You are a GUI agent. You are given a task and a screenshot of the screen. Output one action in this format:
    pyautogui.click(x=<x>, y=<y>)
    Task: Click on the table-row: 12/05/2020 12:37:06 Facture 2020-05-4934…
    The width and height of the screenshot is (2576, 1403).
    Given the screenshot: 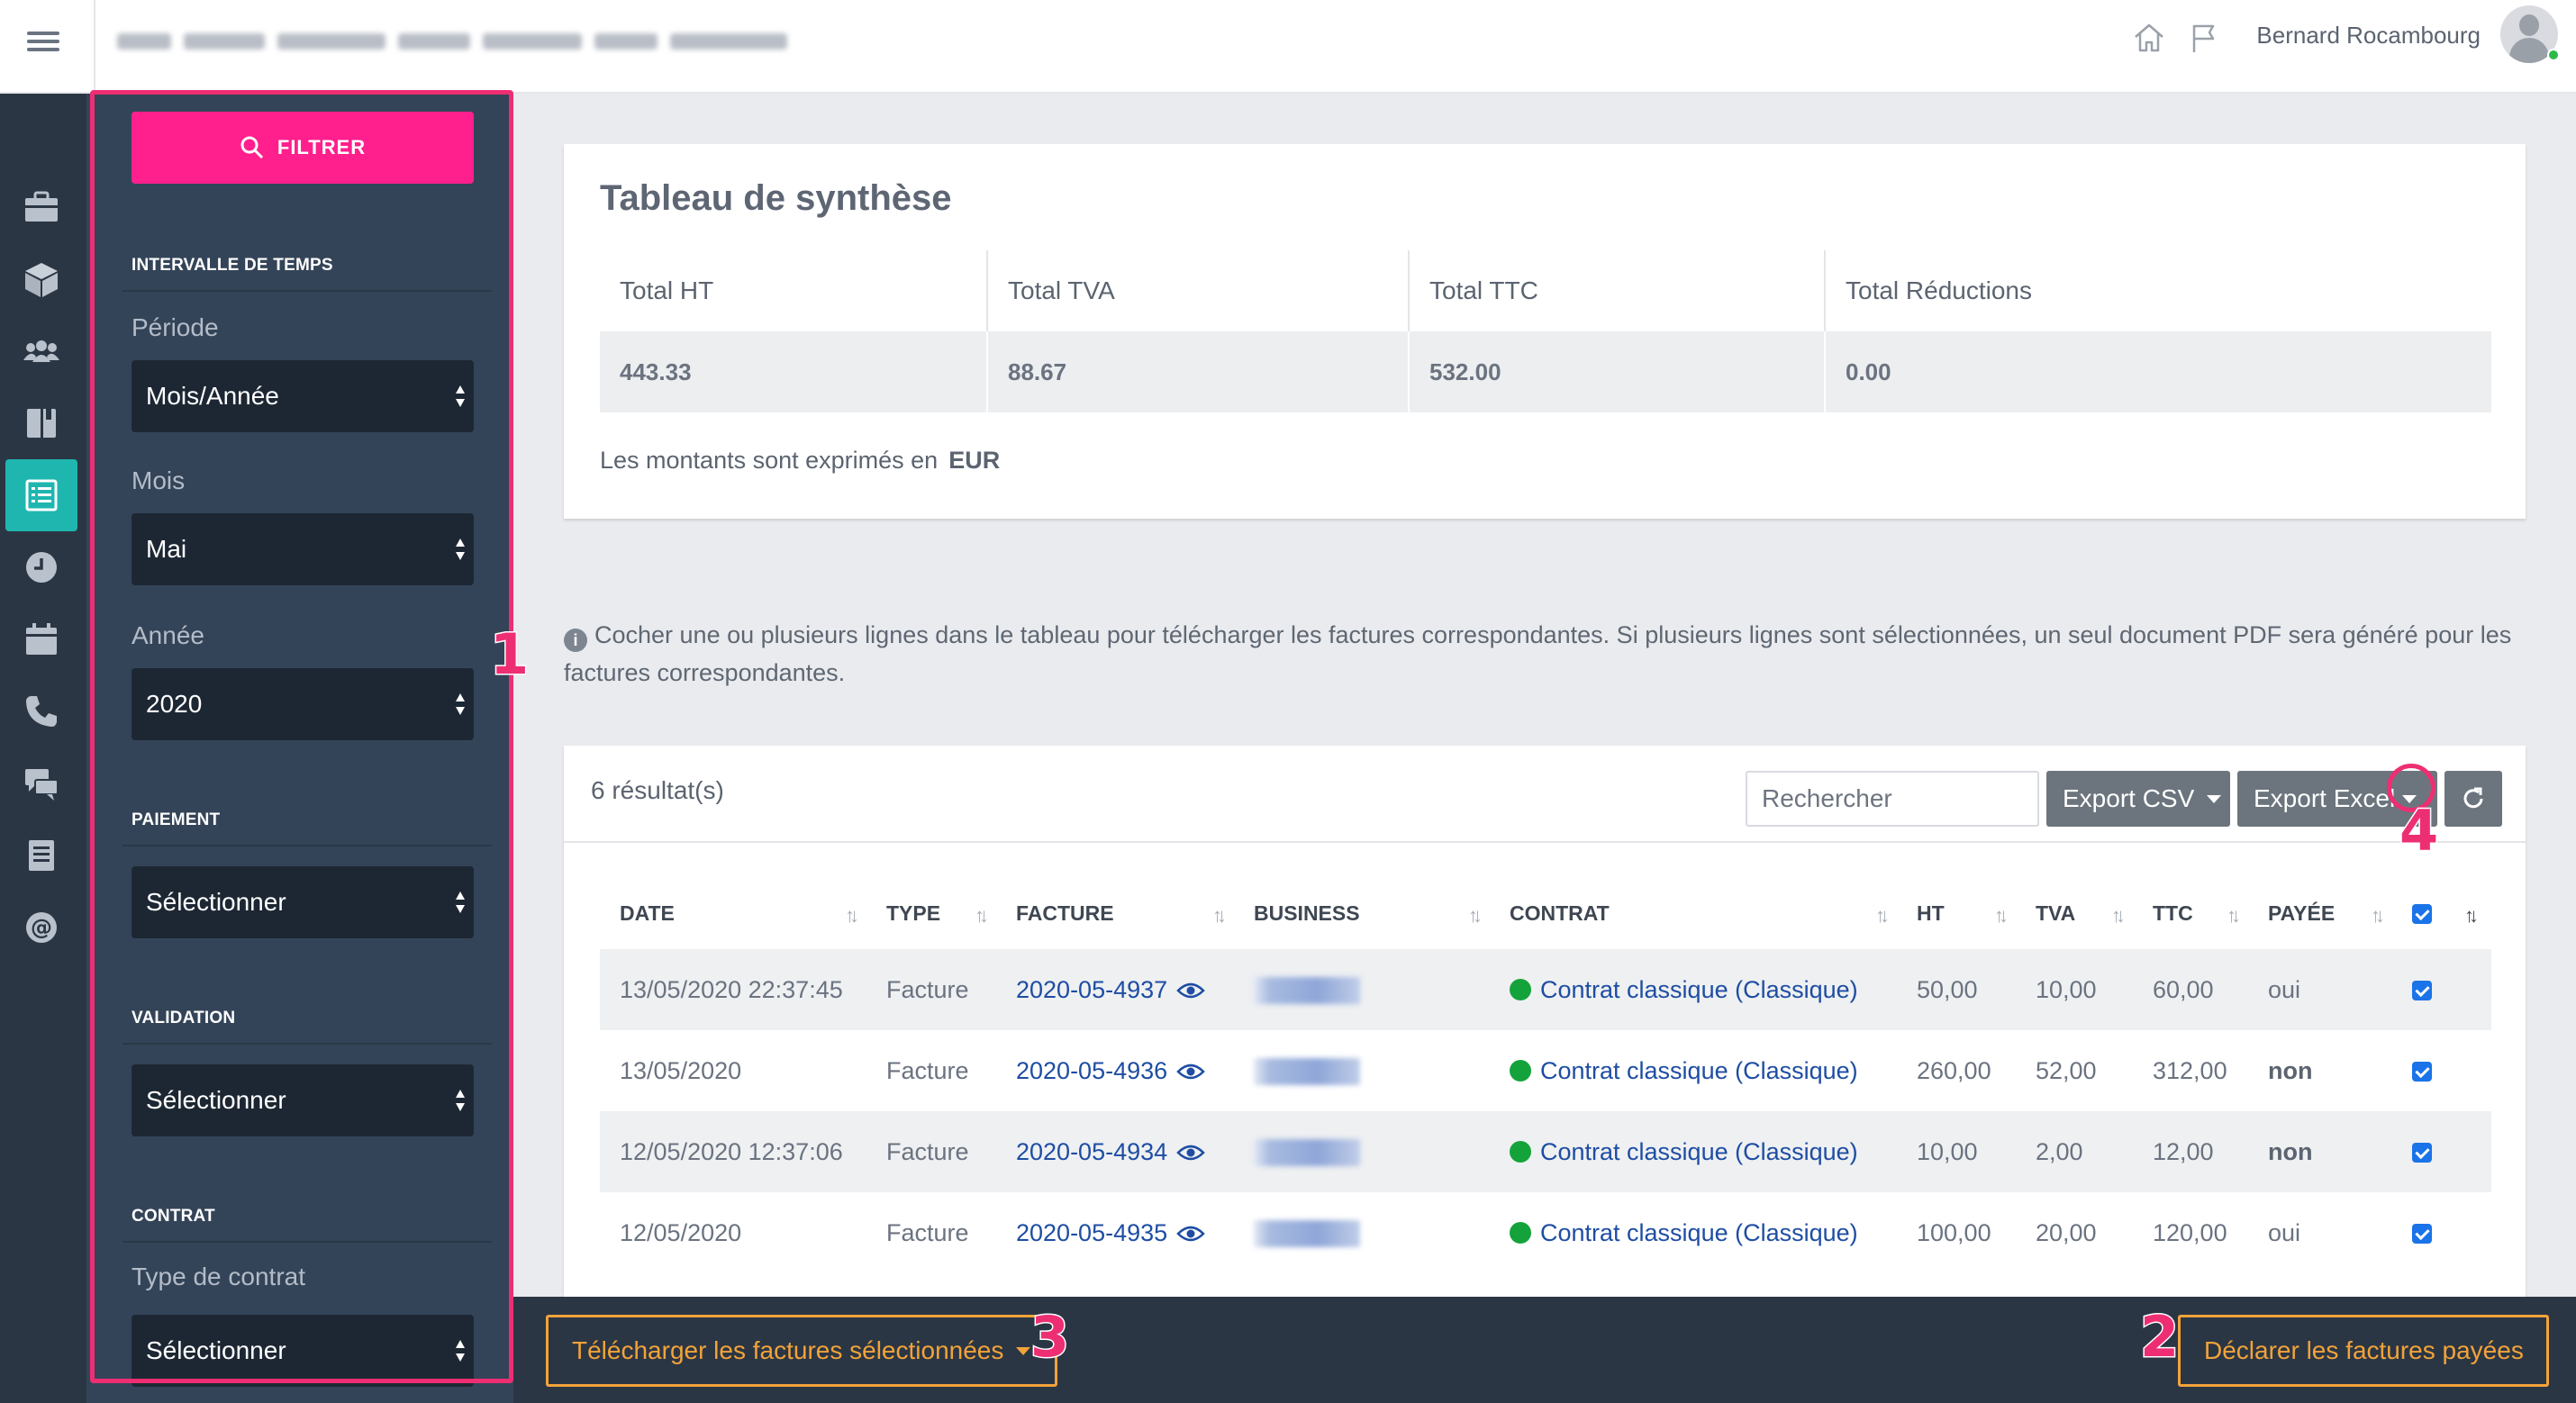 What is the action you would take?
    pyautogui.click(x=1545, y=1152)
    